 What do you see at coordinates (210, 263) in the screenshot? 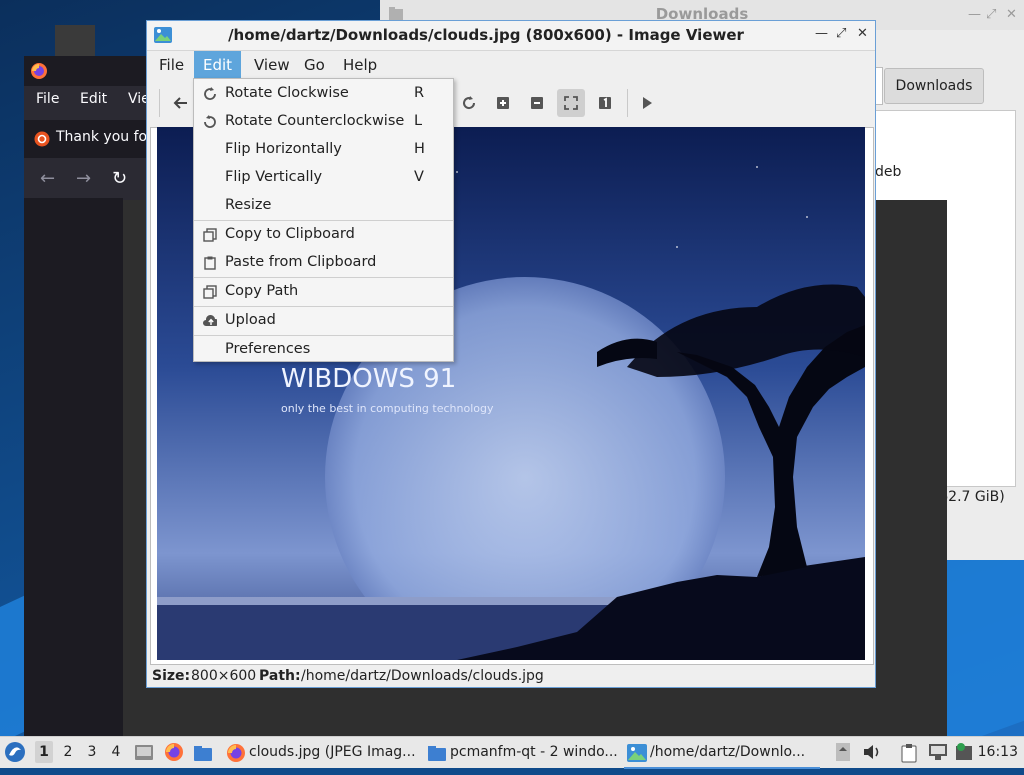
I see `paste-icon` at bounding box center [210, 263].